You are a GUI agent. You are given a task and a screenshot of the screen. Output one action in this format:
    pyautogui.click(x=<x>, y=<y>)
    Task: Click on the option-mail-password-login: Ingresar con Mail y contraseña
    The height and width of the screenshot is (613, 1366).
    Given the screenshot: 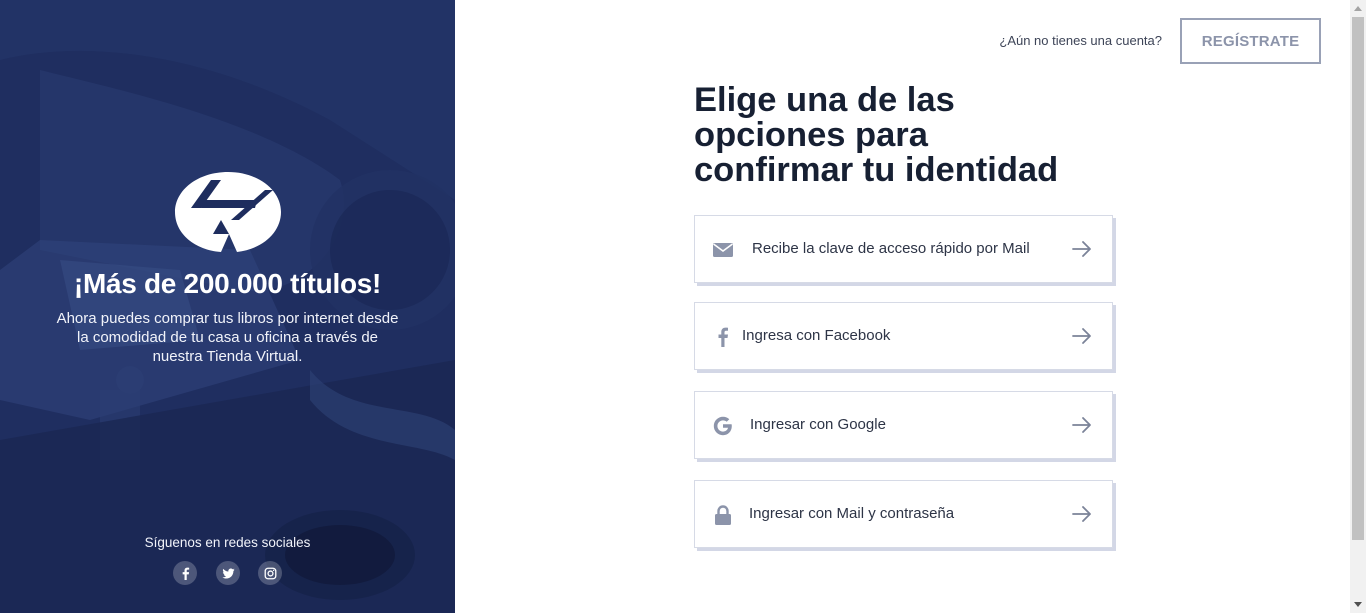 What is the action you would take?
    pyautogui.click(x=903, y=514)
    